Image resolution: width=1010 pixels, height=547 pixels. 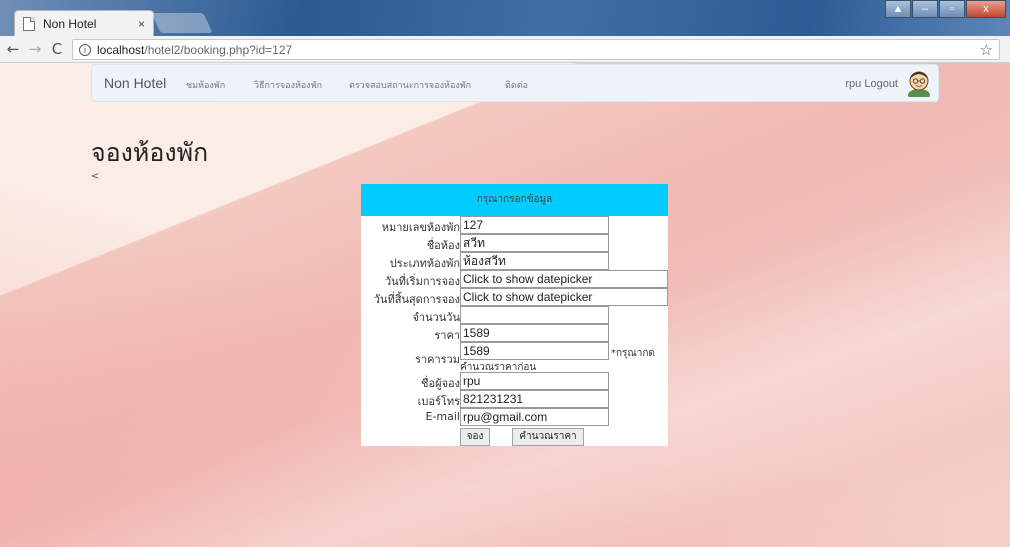 What do you see at coordinates (505, 18) in the screenshot?
I see `browser-title-bar: Non Hotel × ▲ – ▫ x` at bounding box center [505, 18].